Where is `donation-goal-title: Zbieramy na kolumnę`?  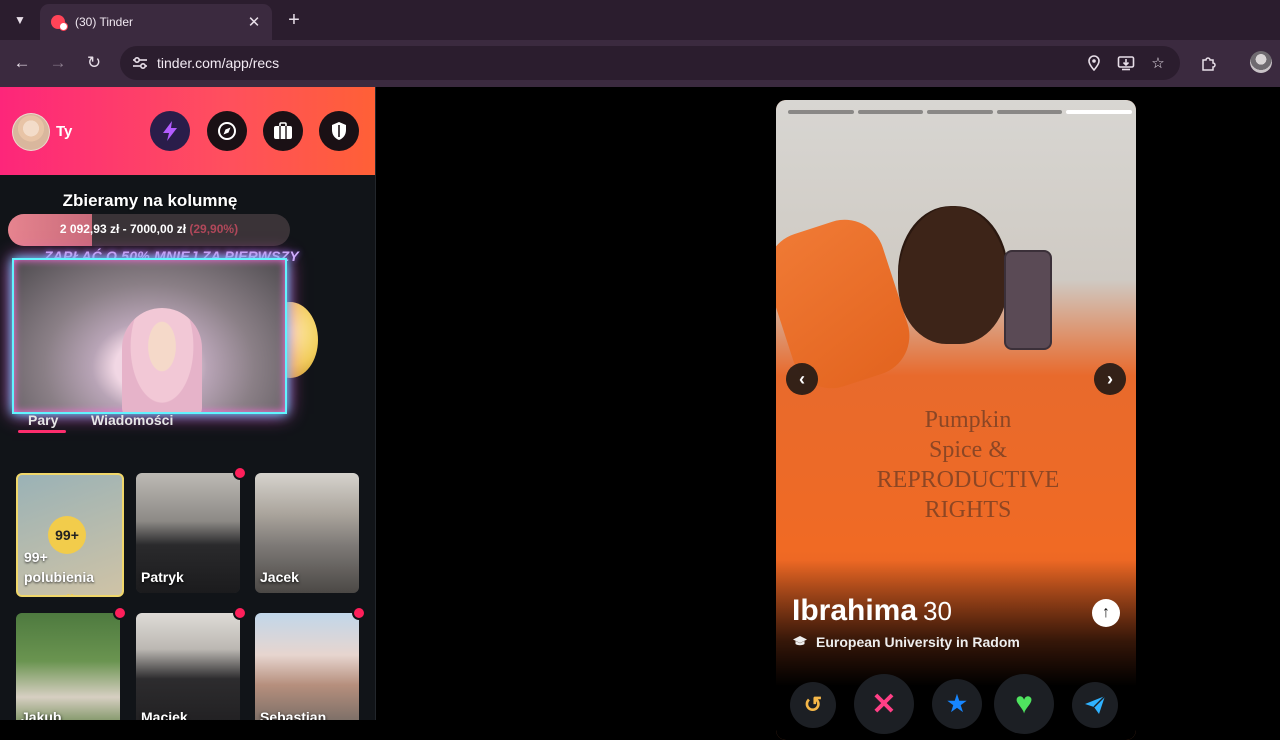
donation-goal-title: Zbieramy na kolumnę is located at coordinates (150, 200).